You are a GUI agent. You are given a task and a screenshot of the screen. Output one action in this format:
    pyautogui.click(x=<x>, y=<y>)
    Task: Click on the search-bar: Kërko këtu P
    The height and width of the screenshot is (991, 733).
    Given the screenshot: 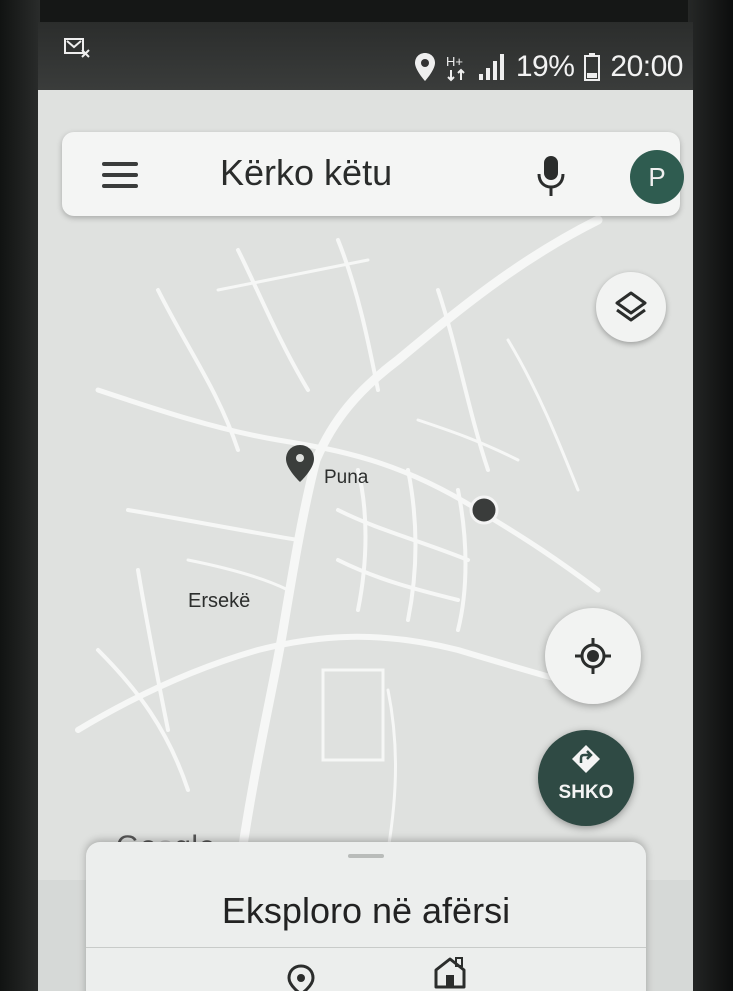 What is the action you would take?
    pyautogui.click(x=373, y=174)
    